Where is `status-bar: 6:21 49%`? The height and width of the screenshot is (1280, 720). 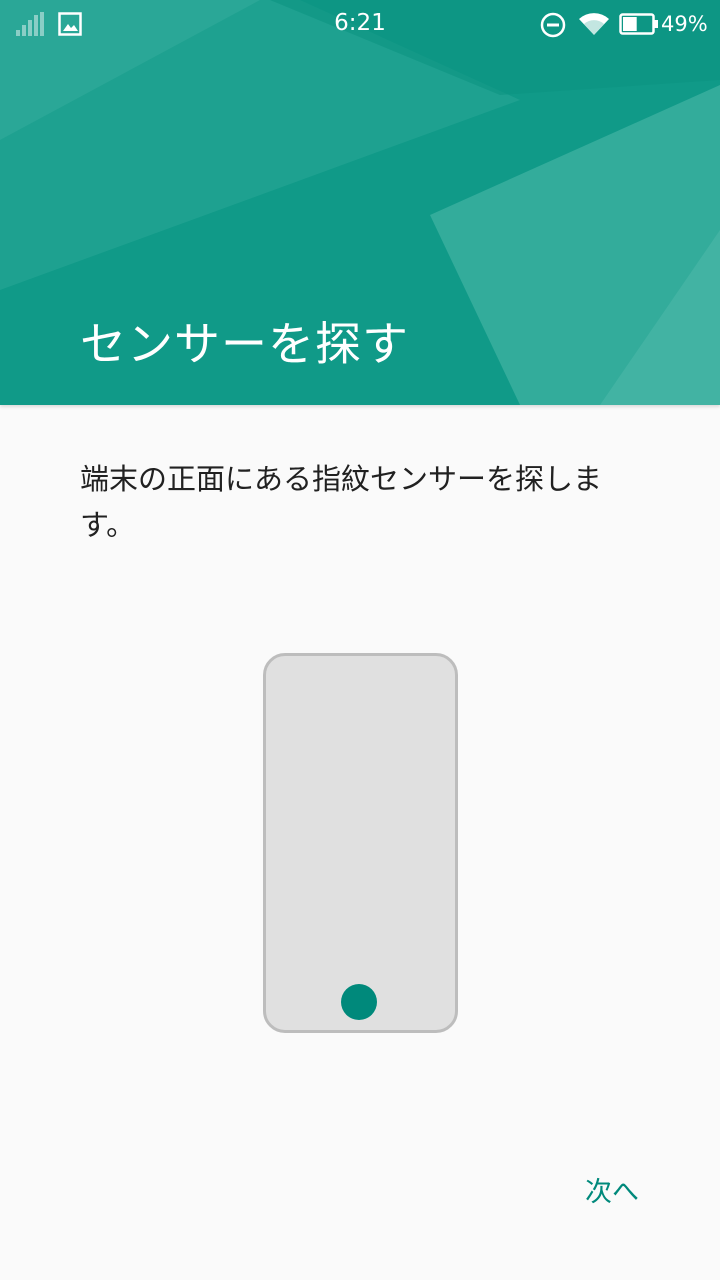
status-bar: 6:21 49% is located at coordinates (360, 25).